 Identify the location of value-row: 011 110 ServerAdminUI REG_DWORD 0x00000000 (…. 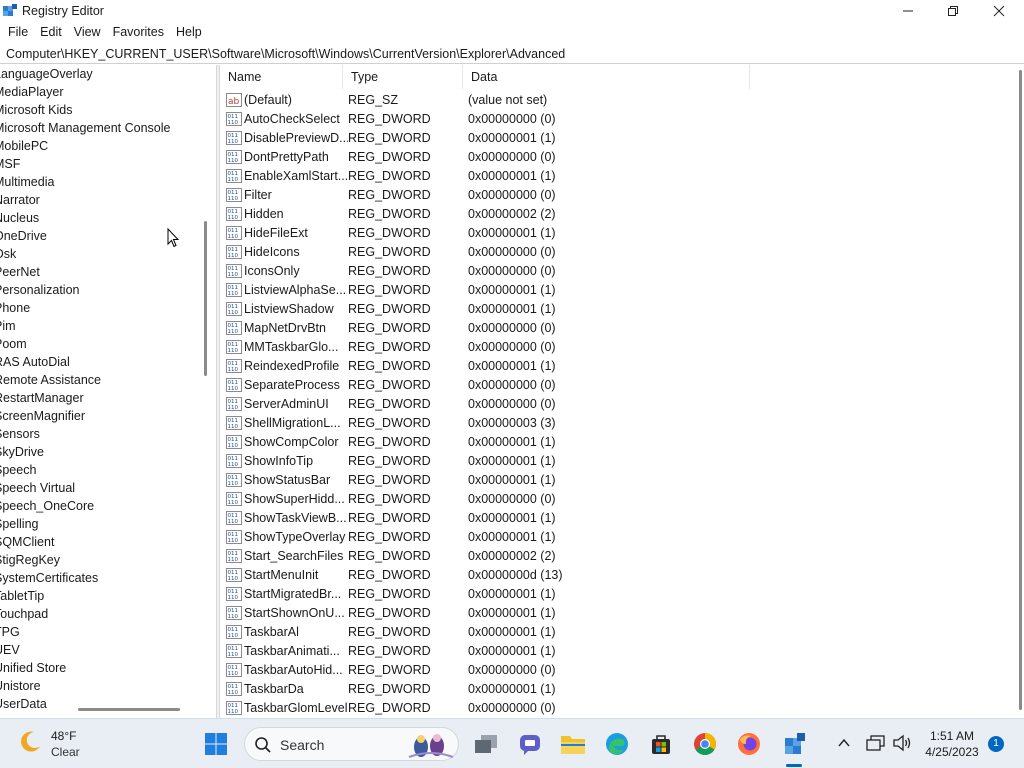
(494, 403).